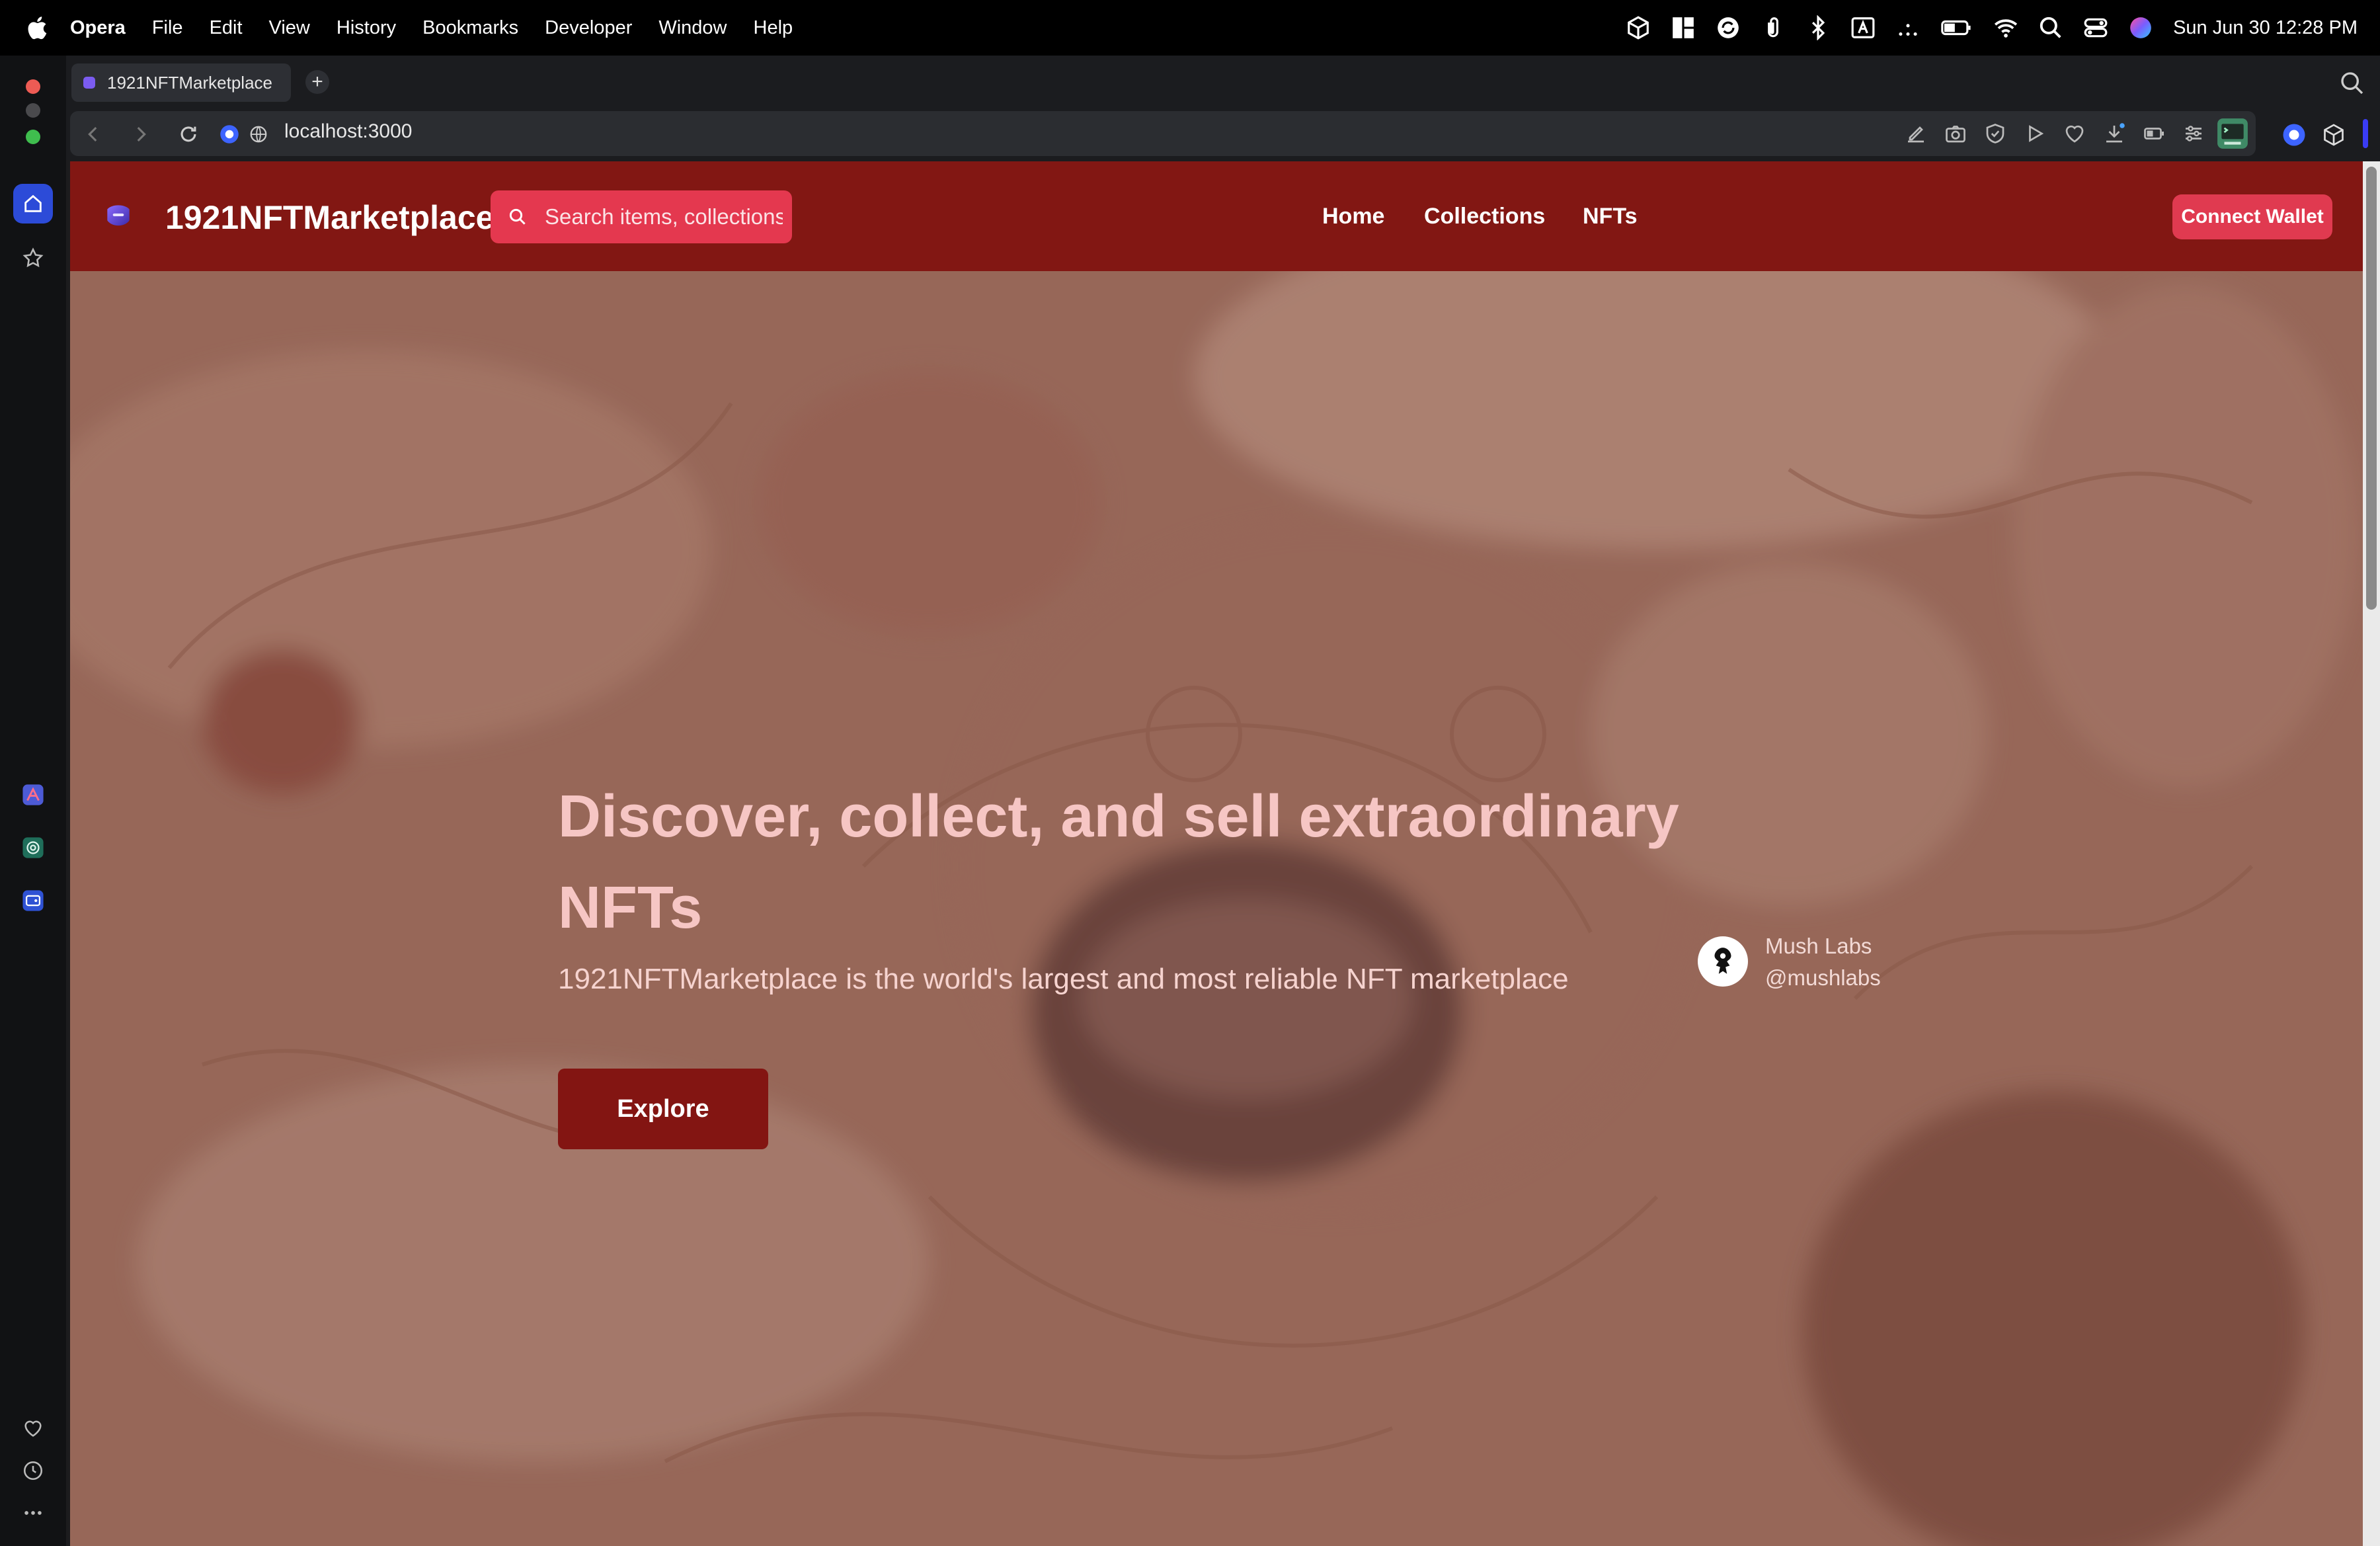 This screenshot has width=2380, height=1546. I want to click on brand-logo-icon, so click(118, 216).